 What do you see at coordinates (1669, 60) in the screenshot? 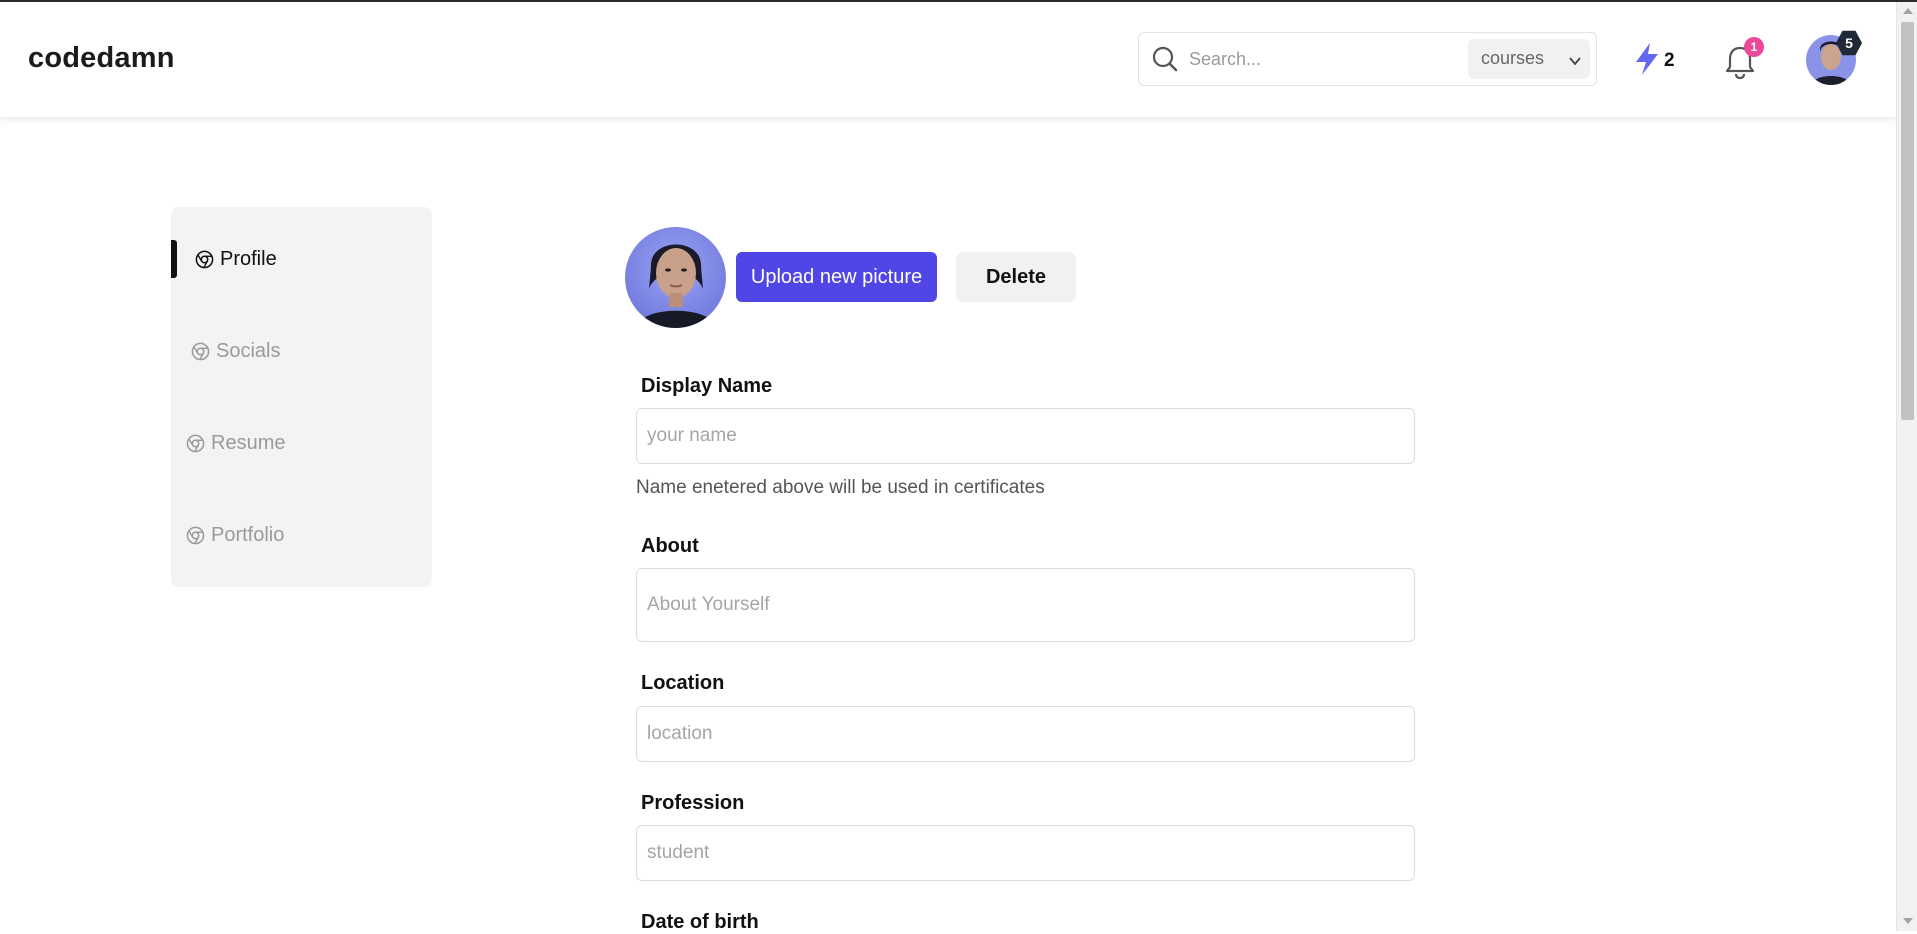
I see `streak-count: 2` at bounding box center [1669, 60].